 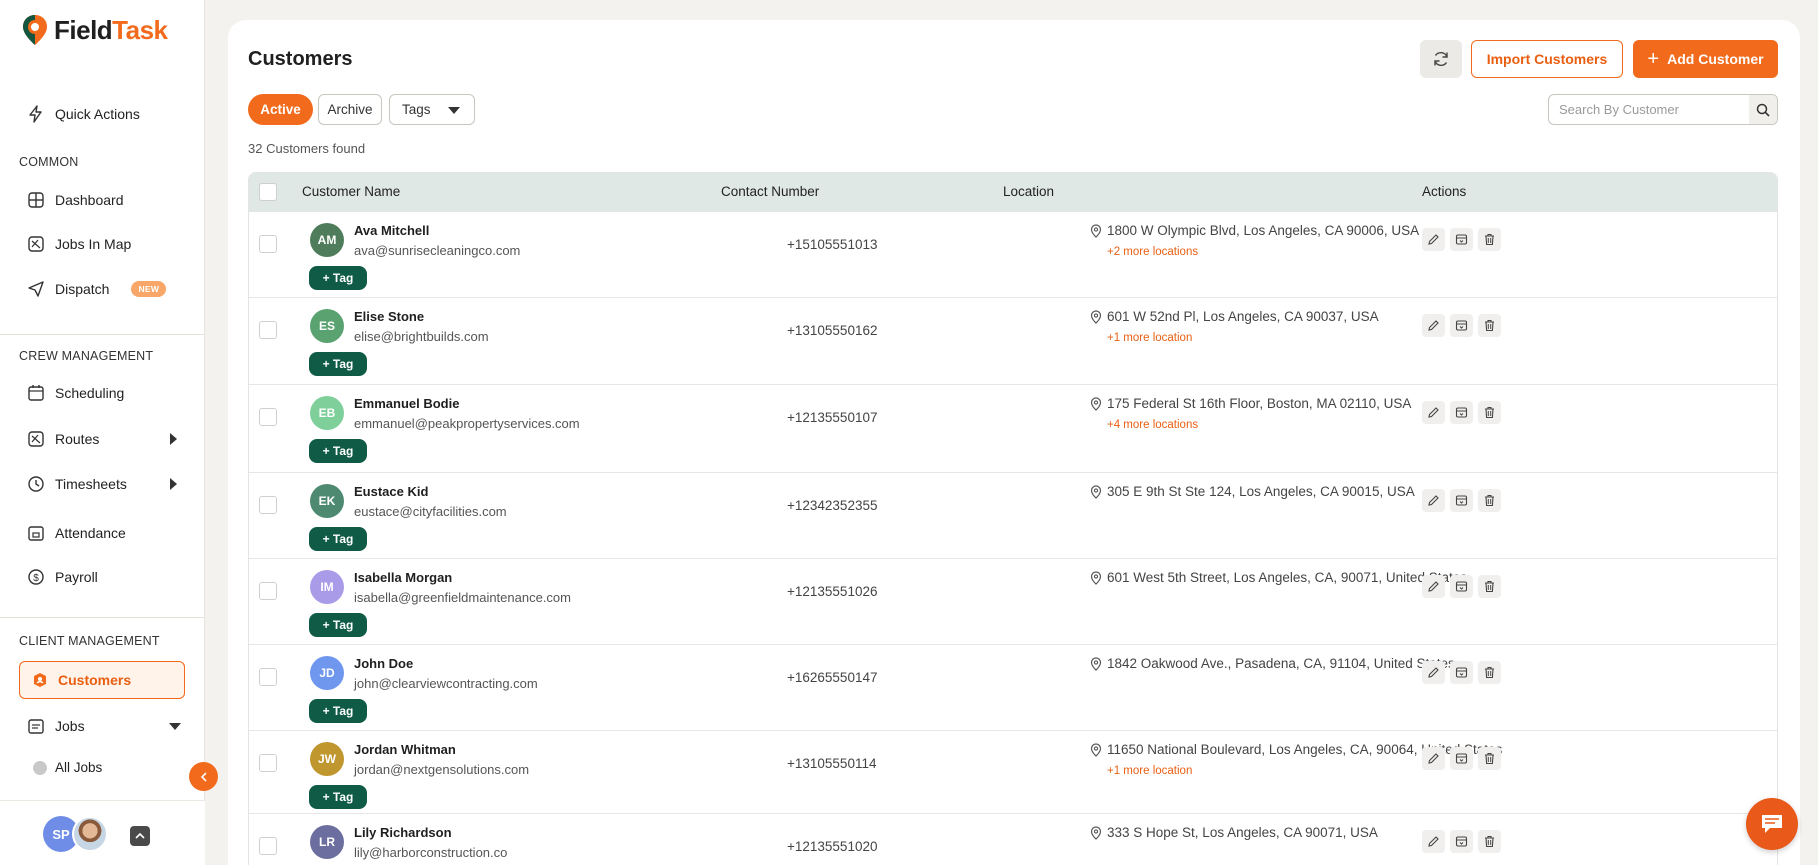 What do you see at coordinates (67, 767) in the screenshot?
I see `nav-all-jobs: All Jobs` at bounding box center [67, 767].